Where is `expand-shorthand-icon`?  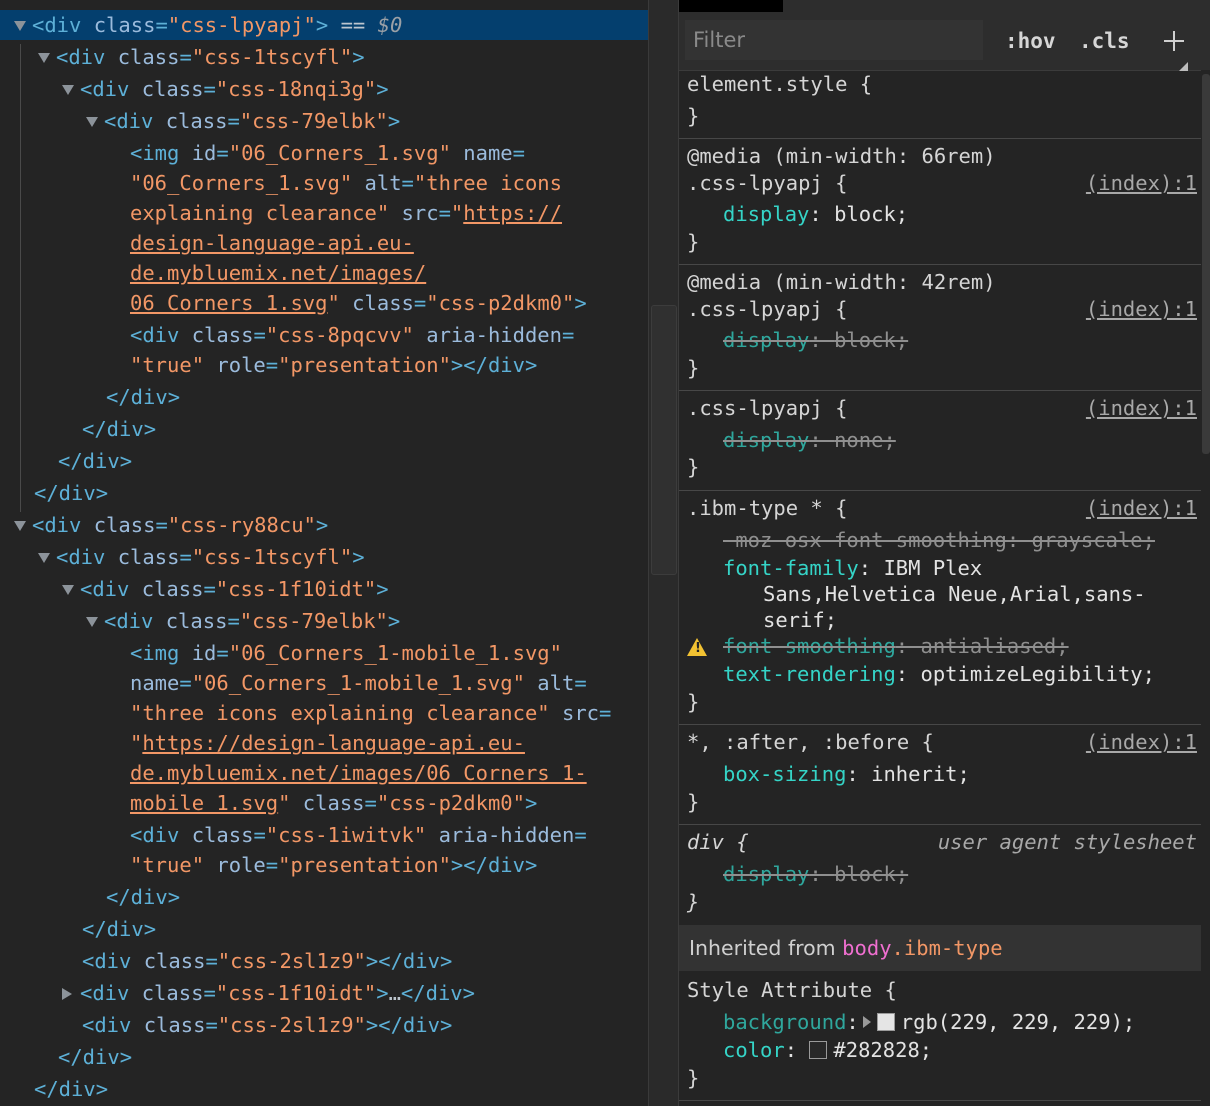
expand-shorthand-icon is located at coordinates (866, 1022).